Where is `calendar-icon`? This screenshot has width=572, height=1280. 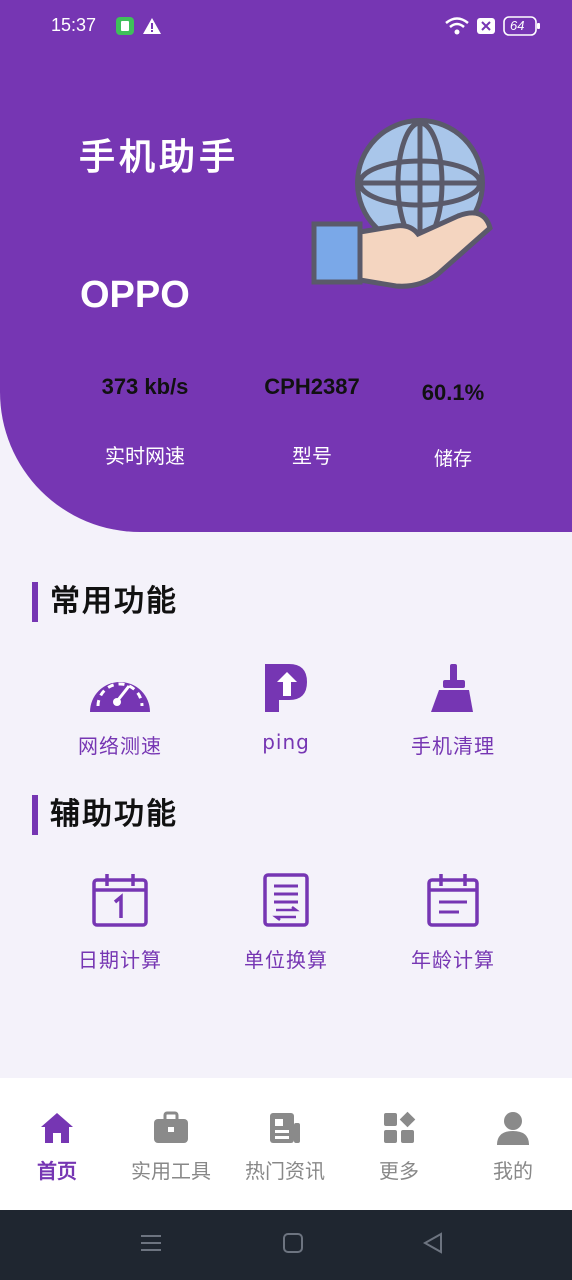 calendar-icon is located at coordinates (120, 896).